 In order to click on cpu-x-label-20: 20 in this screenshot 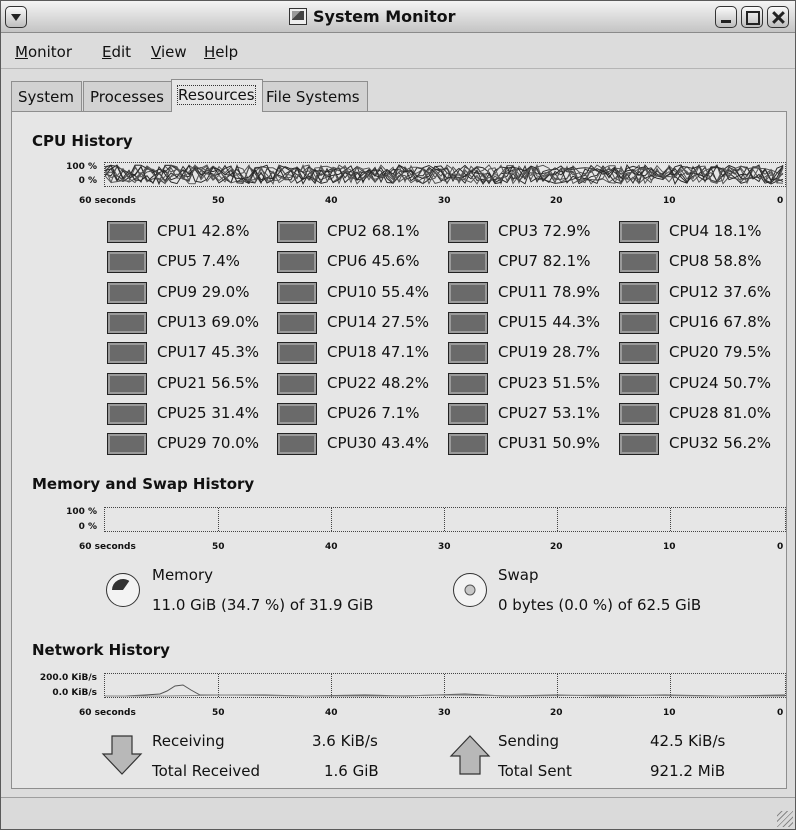, I will do `click(556, 201)`.